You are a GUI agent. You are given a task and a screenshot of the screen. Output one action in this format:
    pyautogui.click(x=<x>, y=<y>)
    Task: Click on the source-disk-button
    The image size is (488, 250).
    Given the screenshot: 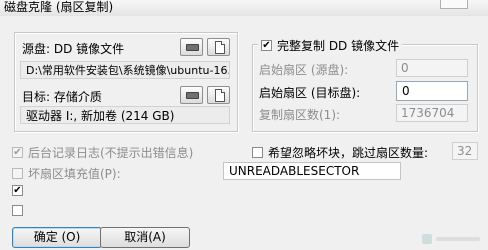 What is the action you would take?
    pyautogui.click(x=191, y=47)
    